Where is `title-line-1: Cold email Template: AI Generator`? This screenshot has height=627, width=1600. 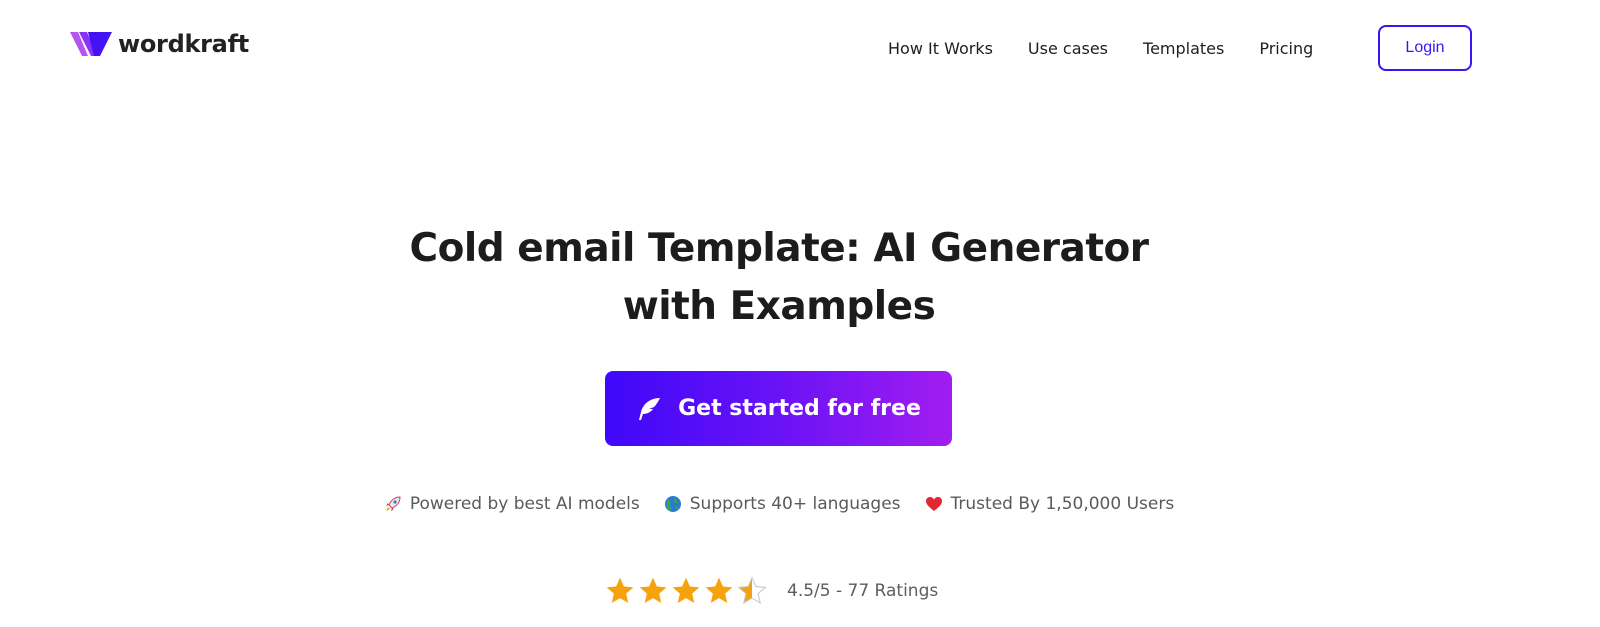 title-line-1: Cold email Template: AI Generator is located at coordinates (779, 248).